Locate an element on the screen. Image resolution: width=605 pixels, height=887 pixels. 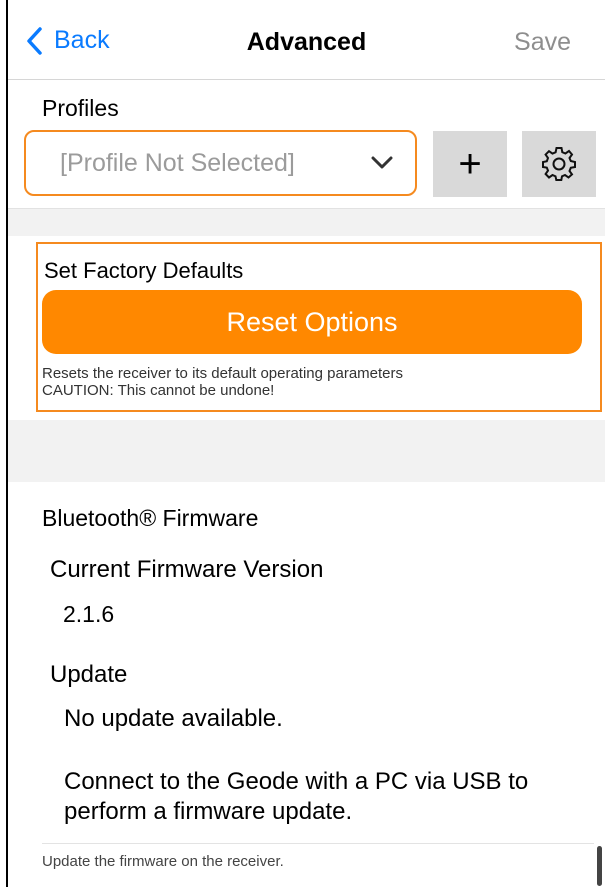
factory-note-line2: CAUTION: This cannot be undone! is located at coordinates (158, 390).